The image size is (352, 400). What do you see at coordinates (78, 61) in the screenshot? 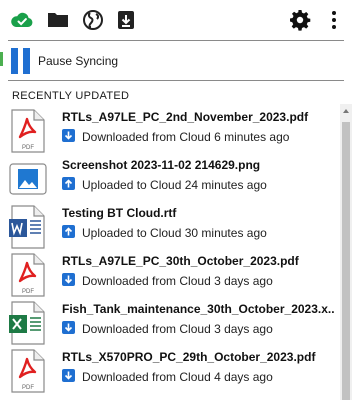
I see `pause-syncing-label: Pause Syncing` at bounding box center [78, 61].